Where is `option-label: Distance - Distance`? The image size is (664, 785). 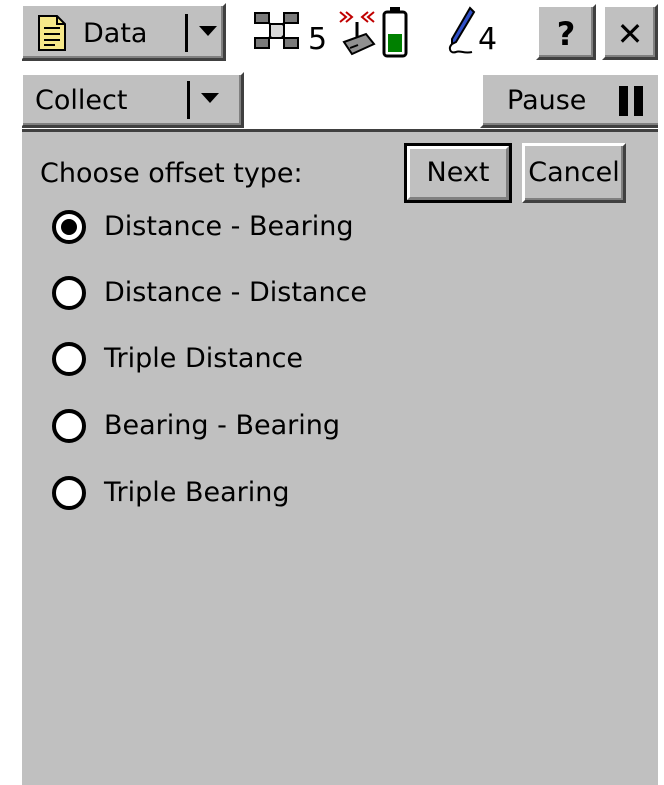 option-label: Distance - Distance is located at coordinates (236, 292).